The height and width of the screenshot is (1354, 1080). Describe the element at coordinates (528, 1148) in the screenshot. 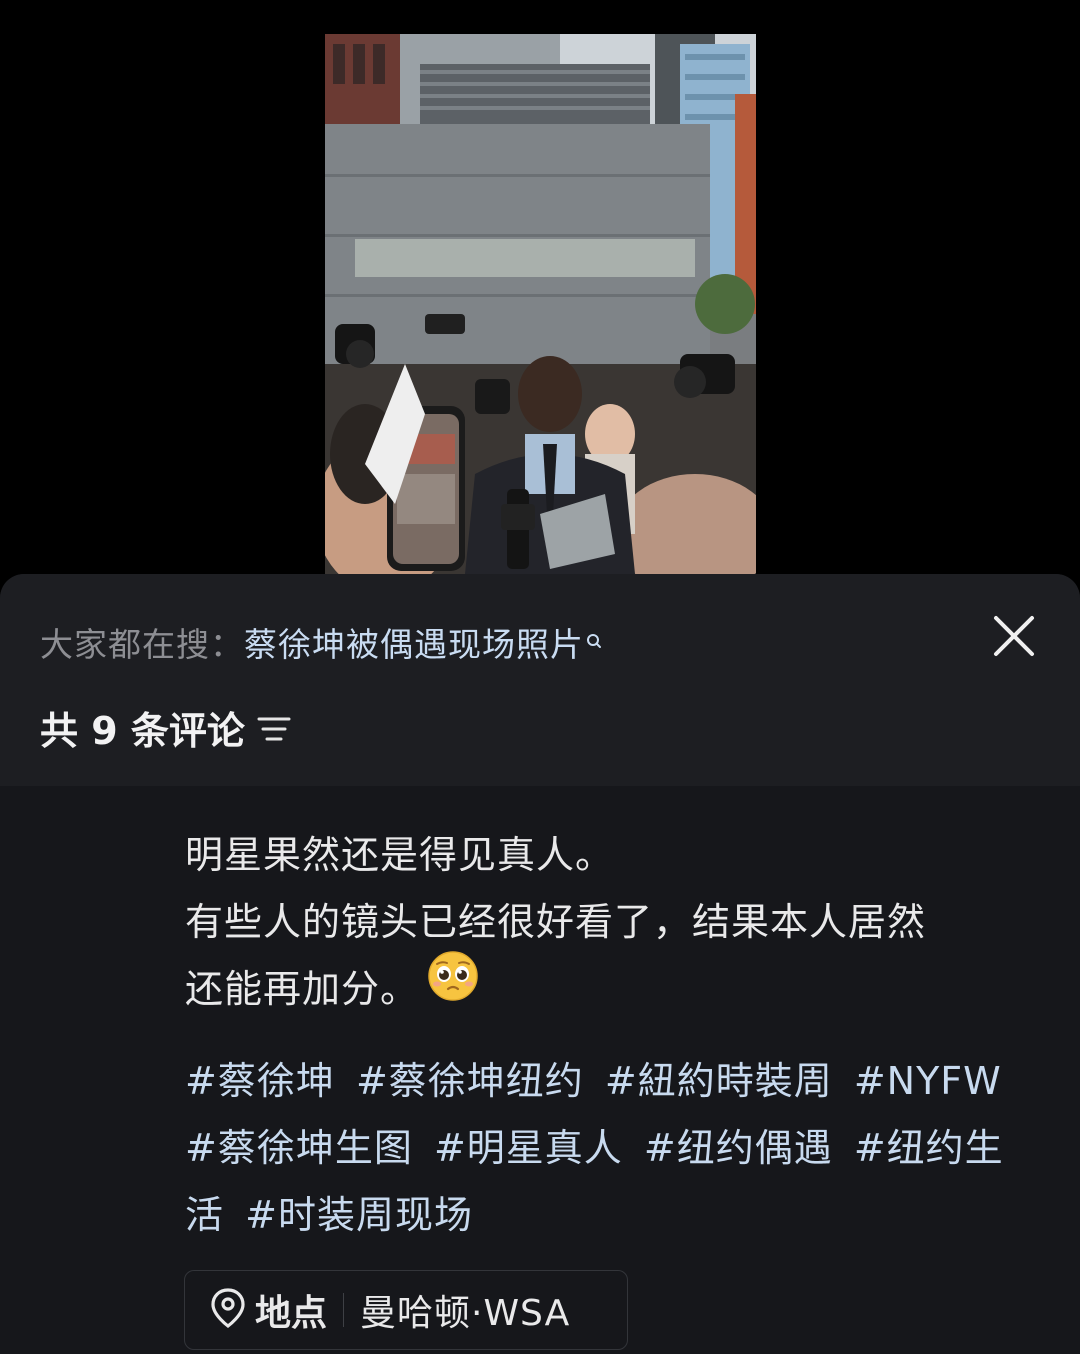

I see `hashtag-link: #明星真人` at that location.